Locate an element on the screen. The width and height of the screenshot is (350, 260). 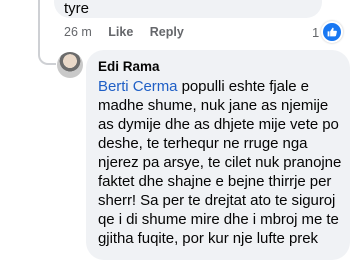
like-thumb-icon is located at coordinates (332, 32).